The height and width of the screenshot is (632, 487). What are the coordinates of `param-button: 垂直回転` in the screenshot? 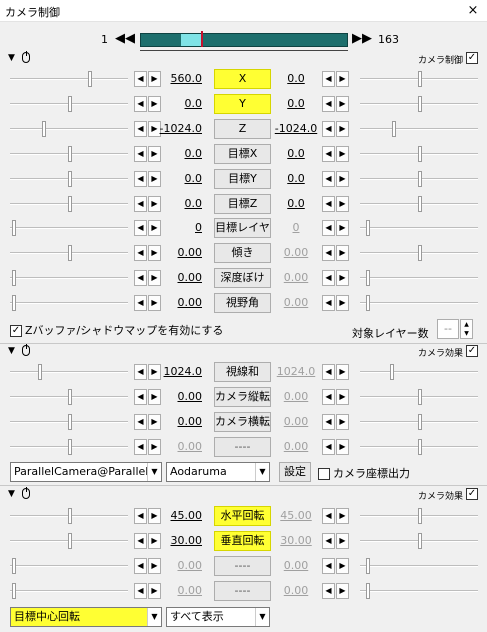 It's located at (242, 541).